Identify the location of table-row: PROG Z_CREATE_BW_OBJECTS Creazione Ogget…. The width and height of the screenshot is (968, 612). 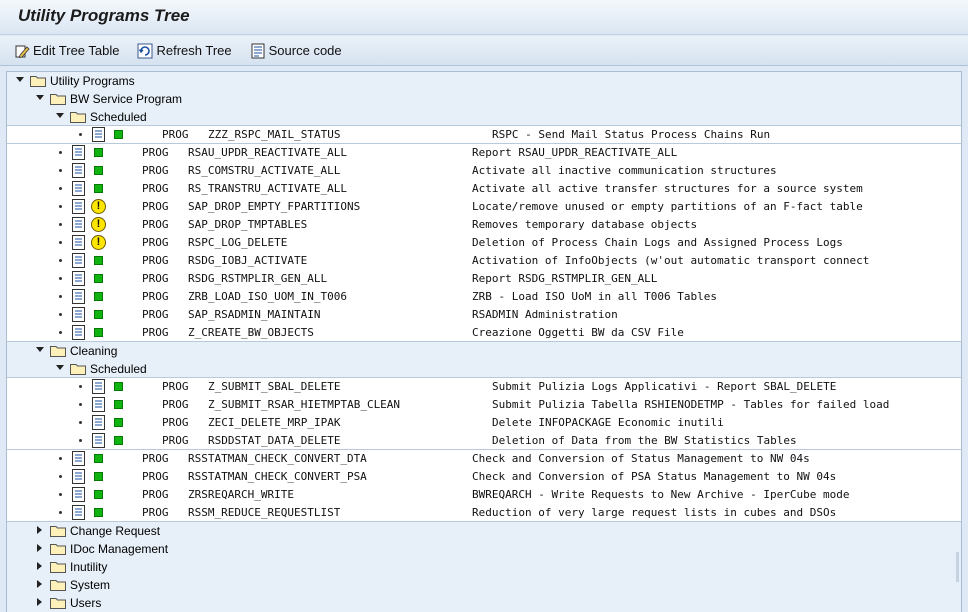
(484, 333).